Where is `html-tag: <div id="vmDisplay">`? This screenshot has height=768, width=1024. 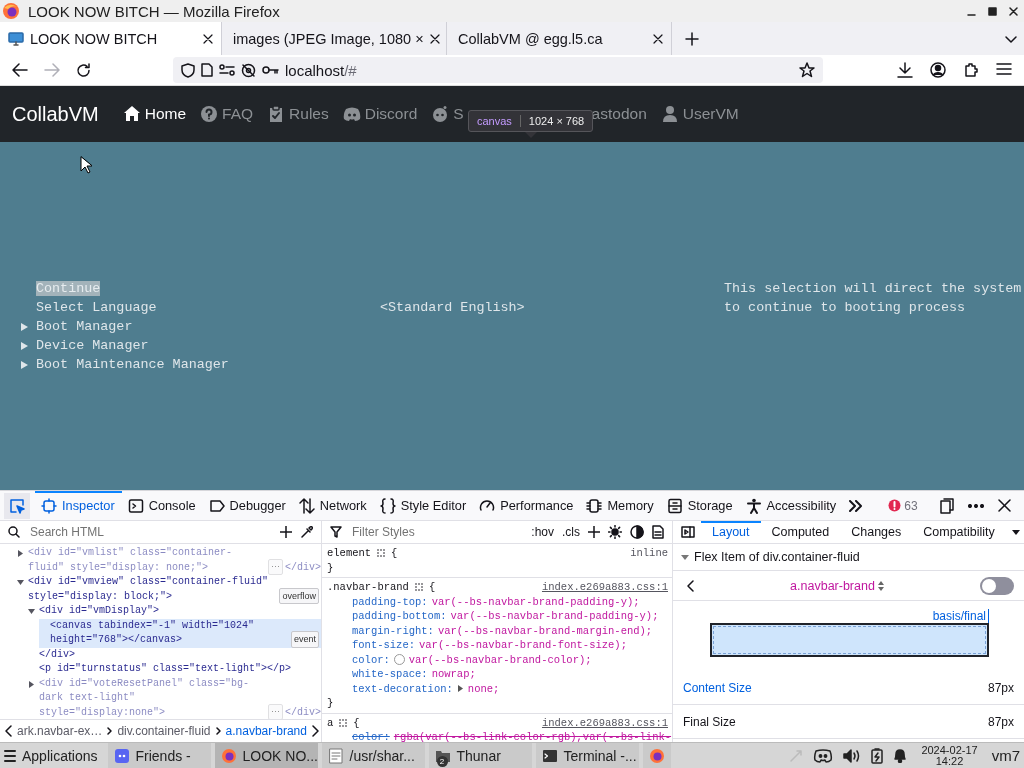 html-tag: <div id="vmDisplay"> is located at coordinates (180, 611).